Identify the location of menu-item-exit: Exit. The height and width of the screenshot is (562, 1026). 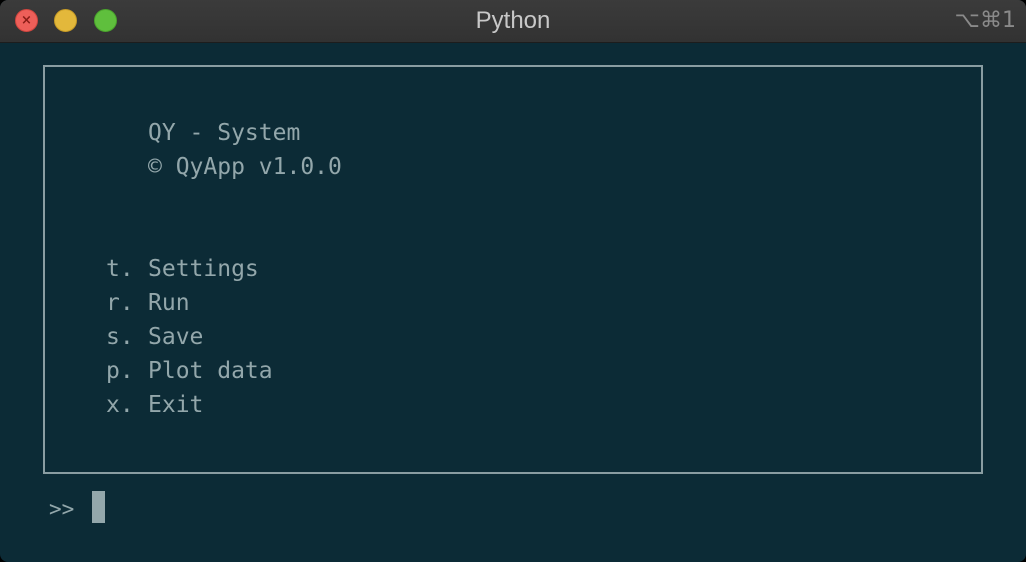
(176, 405).